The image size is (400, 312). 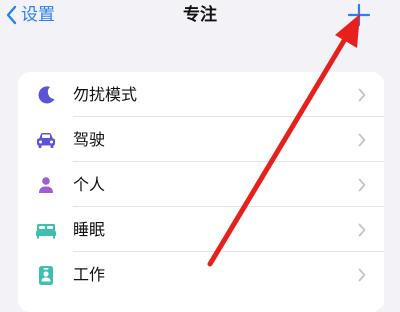 I want to click on focus-item-label: 驾驶, so click(x=89, y=139).